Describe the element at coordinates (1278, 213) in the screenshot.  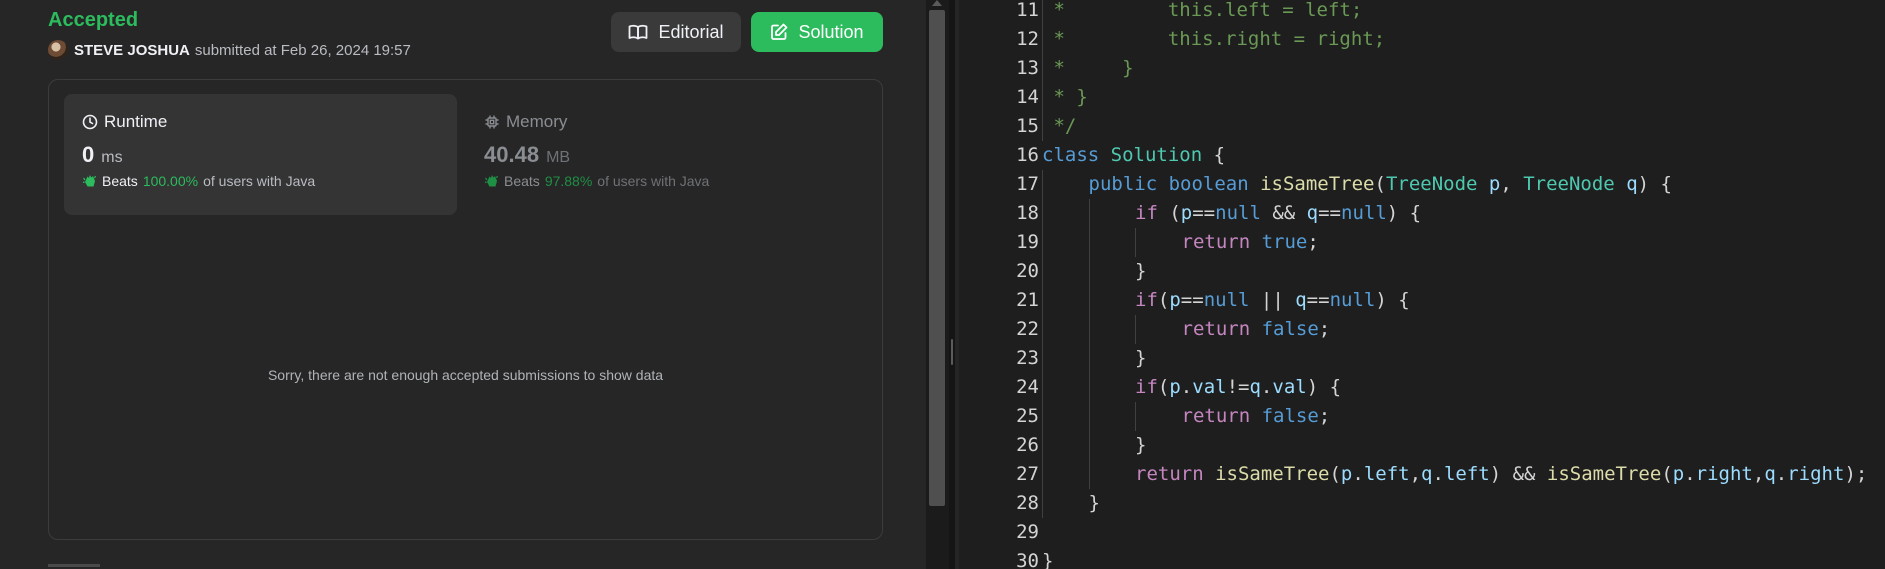
I see `code-text: if (p==null && q==null) {` at that location.